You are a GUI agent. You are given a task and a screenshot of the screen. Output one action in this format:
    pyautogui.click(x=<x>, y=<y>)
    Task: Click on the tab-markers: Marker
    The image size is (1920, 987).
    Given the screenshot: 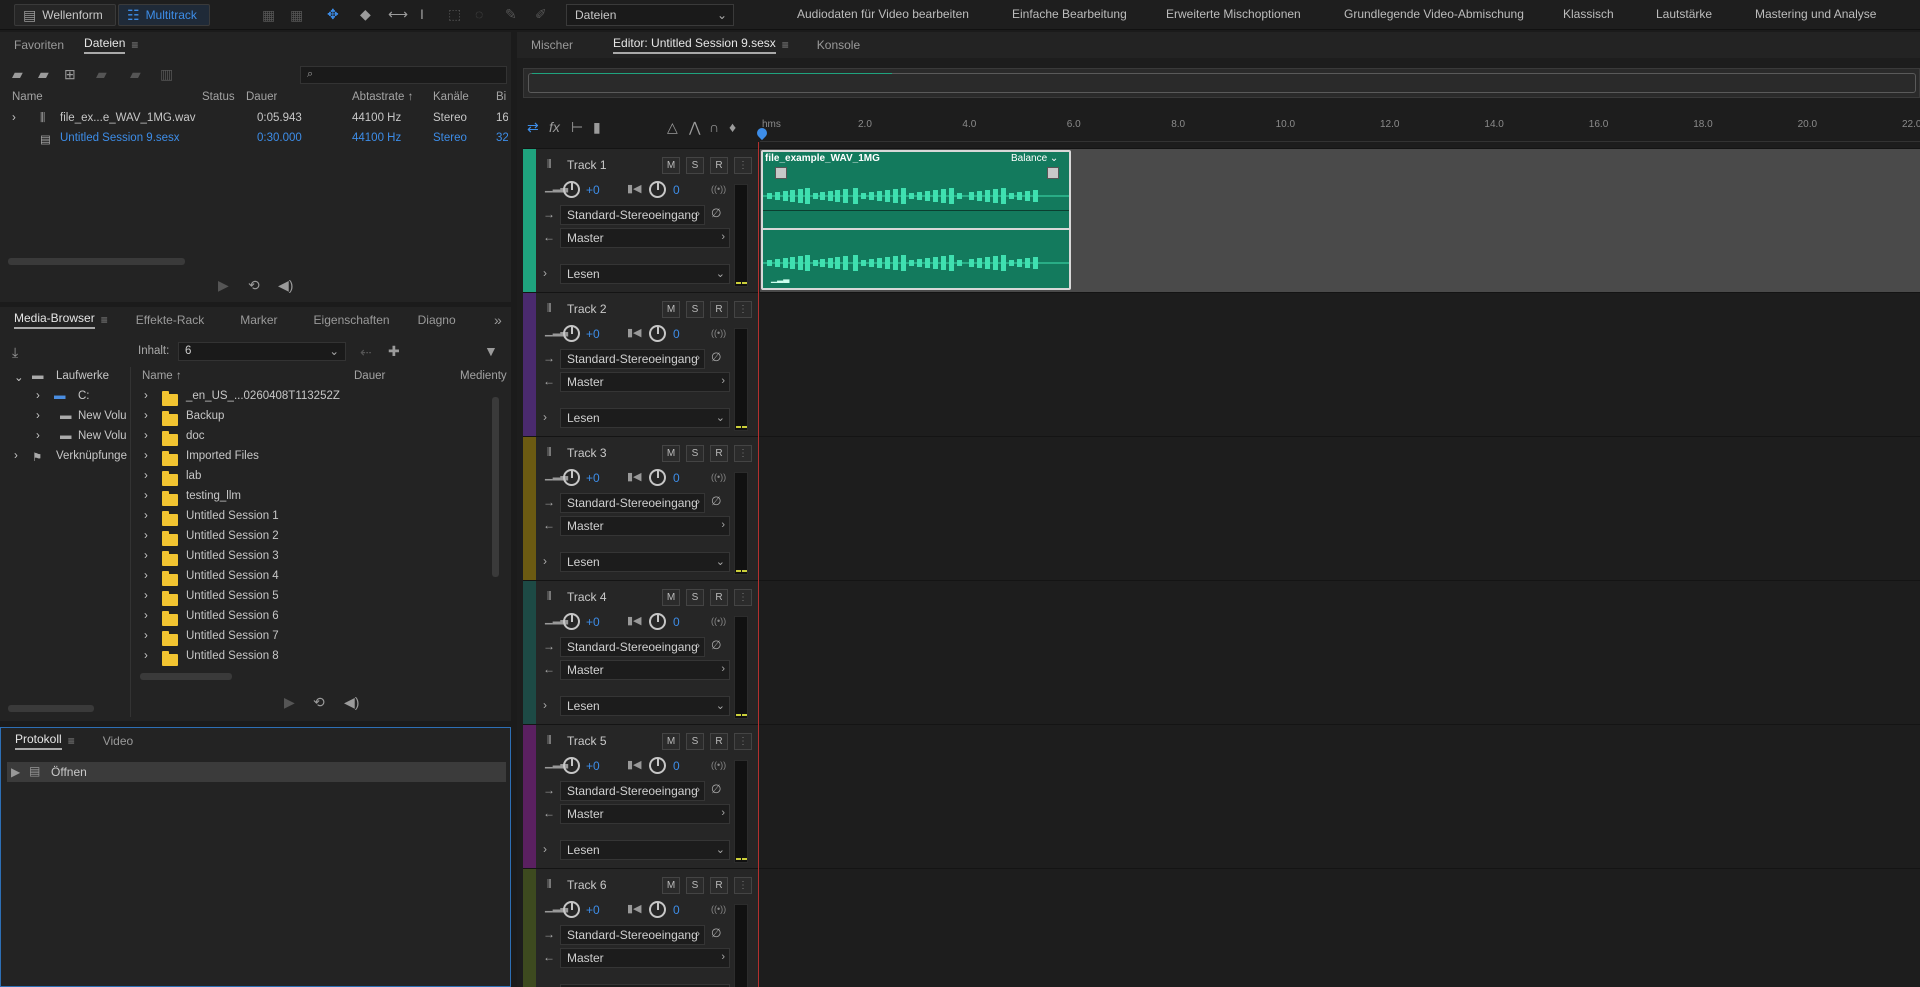 What is the action you would take?
    pyautogui.click(x=258, y=320)
    